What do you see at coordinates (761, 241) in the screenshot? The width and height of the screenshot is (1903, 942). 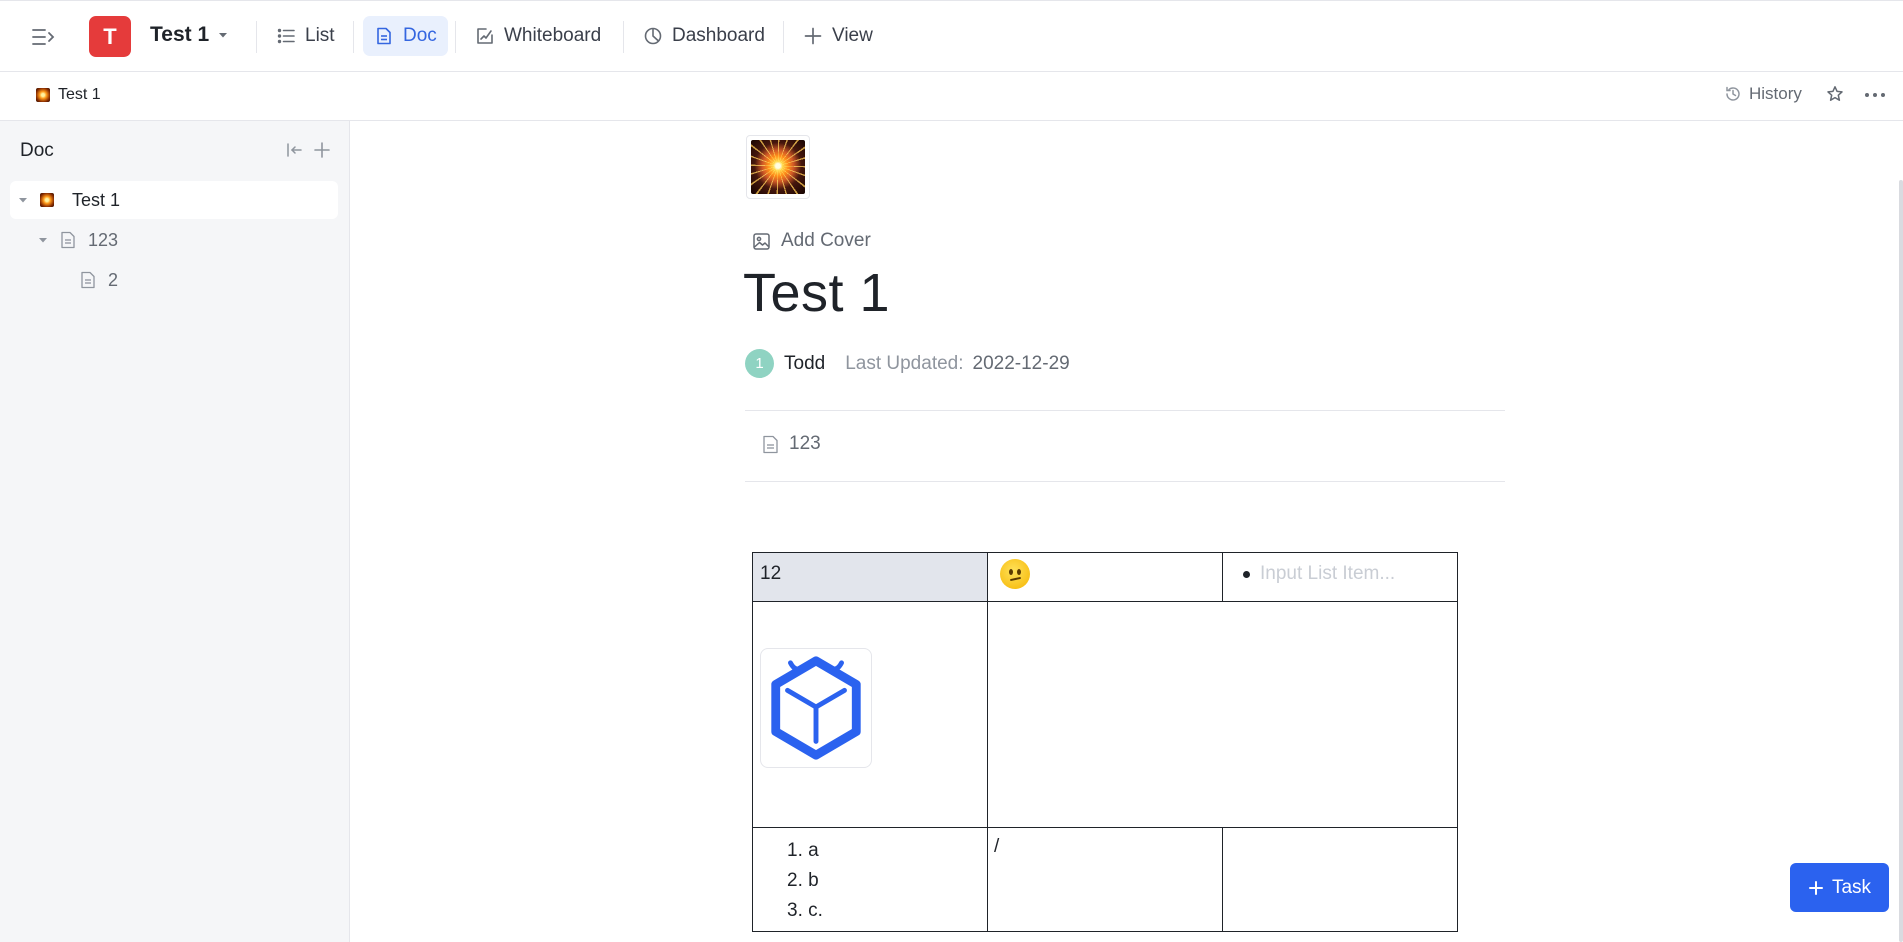 I see `image-icon` at bounding box center [761, 241].